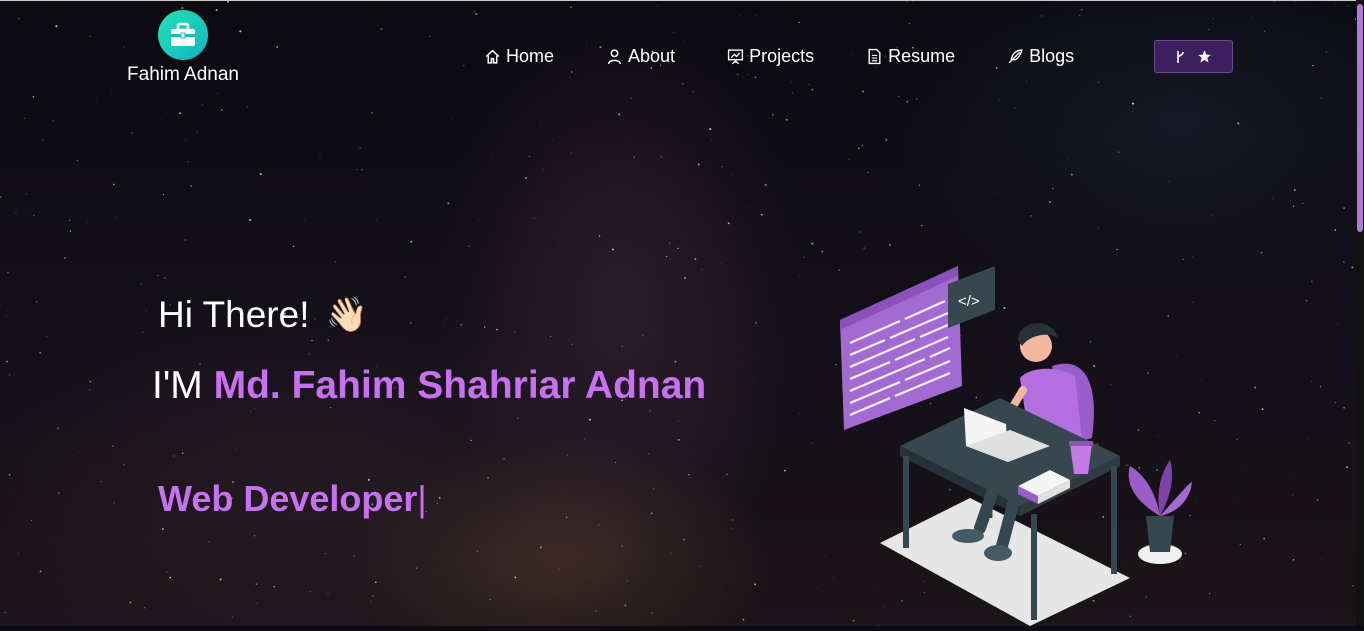  Describe the element at coordinates (183, 48) in the screenshot. I see `brand: Fahim Adnan` at that location.